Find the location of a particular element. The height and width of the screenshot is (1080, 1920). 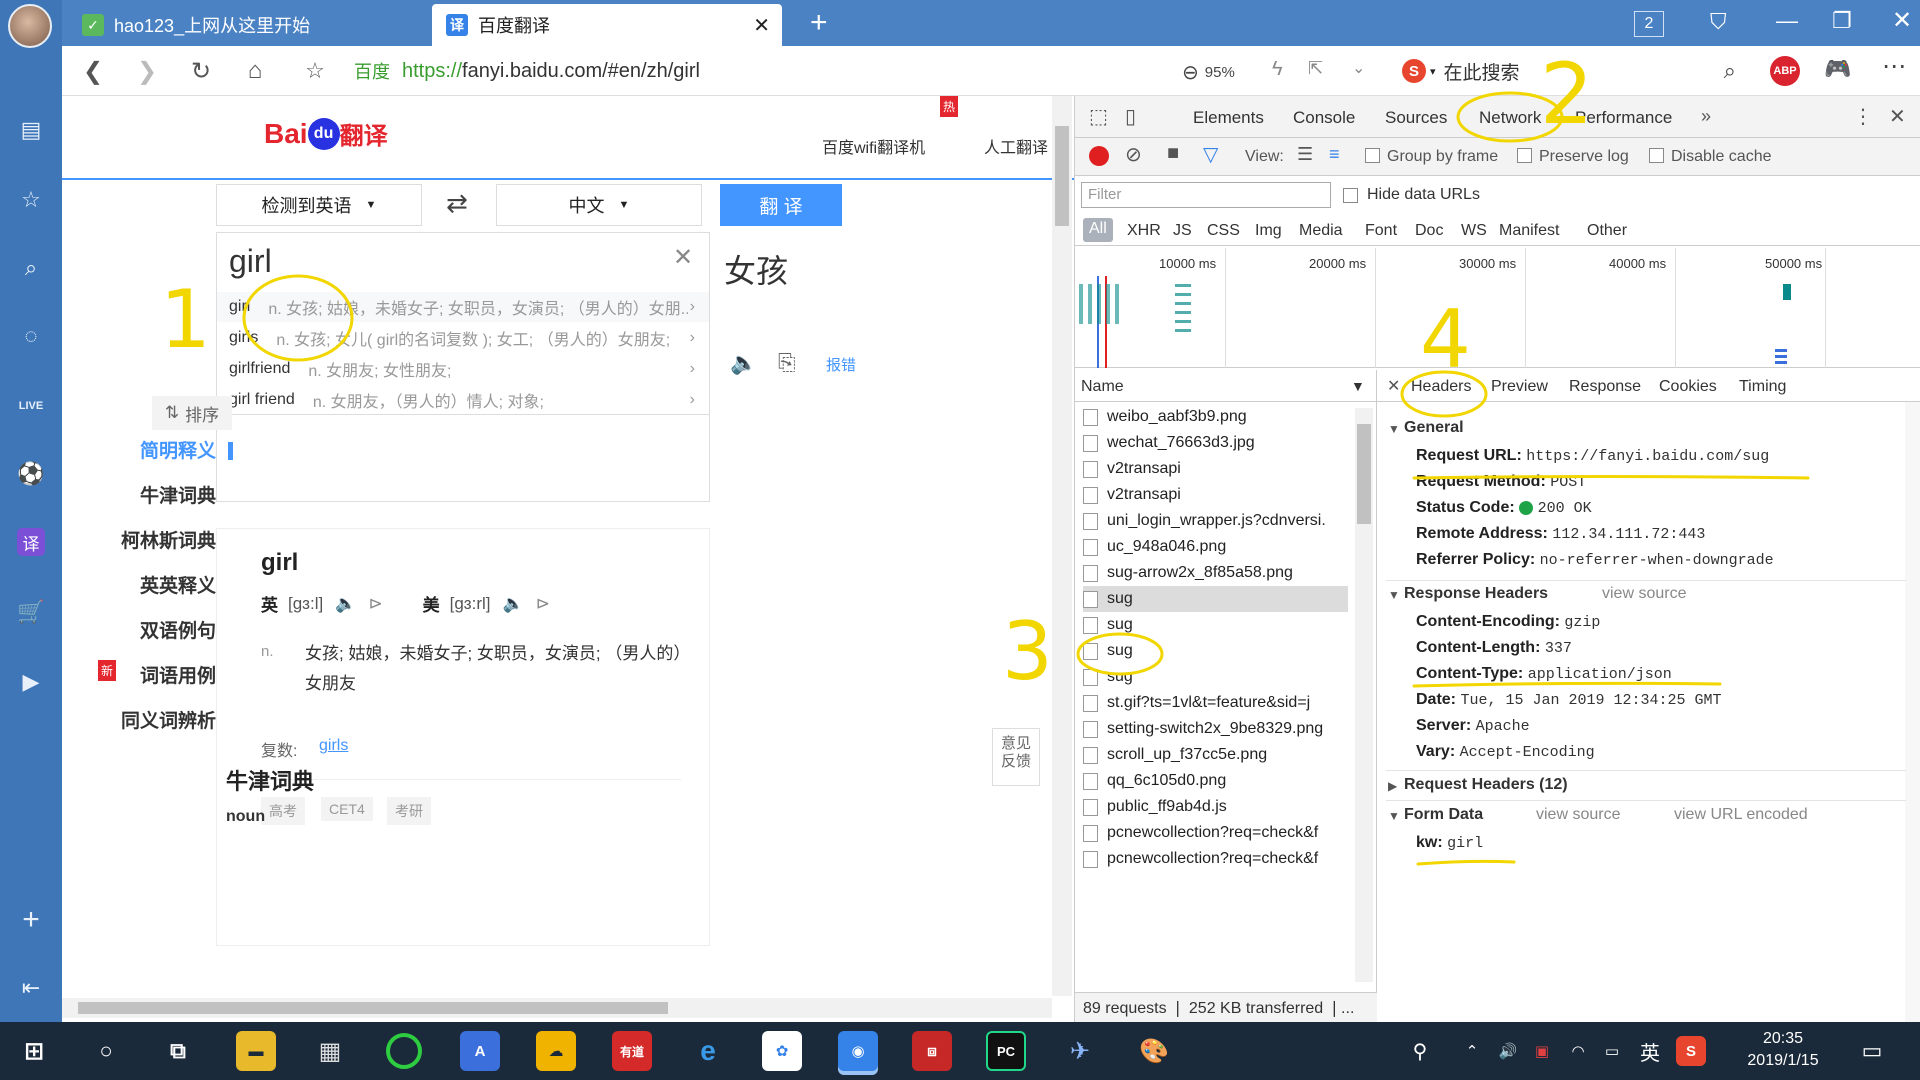

response-headers-toggle-icon: ▼ is located at coordinates (1394, 595).